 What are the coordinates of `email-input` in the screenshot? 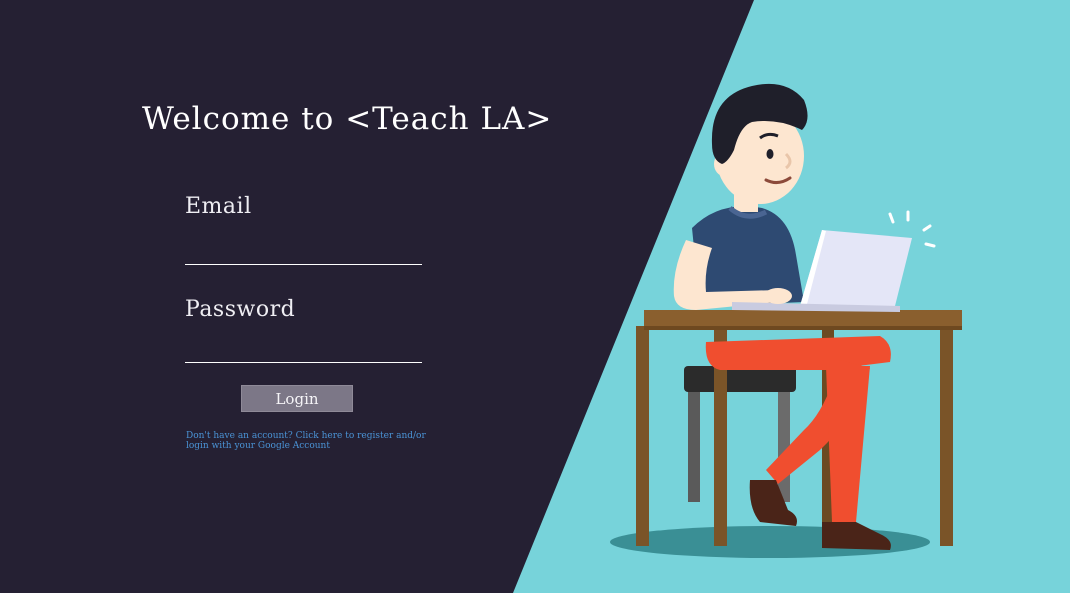 It's located at (303, 252).